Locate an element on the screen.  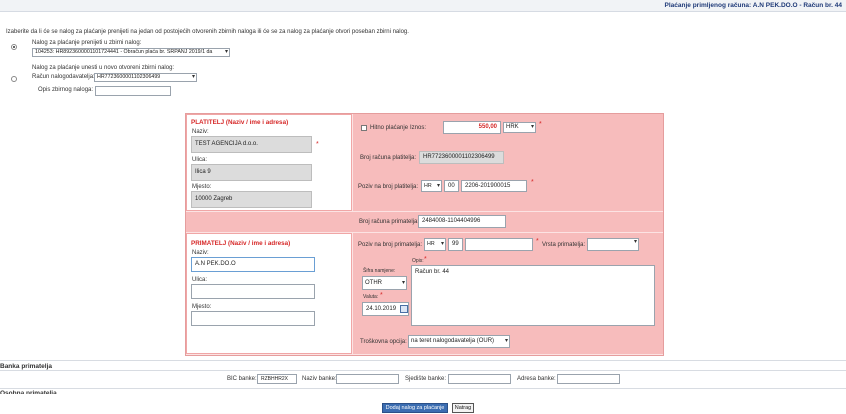
recipient-ref-label: Poziv na broj primatelja: is located at coordinates (390, 245).